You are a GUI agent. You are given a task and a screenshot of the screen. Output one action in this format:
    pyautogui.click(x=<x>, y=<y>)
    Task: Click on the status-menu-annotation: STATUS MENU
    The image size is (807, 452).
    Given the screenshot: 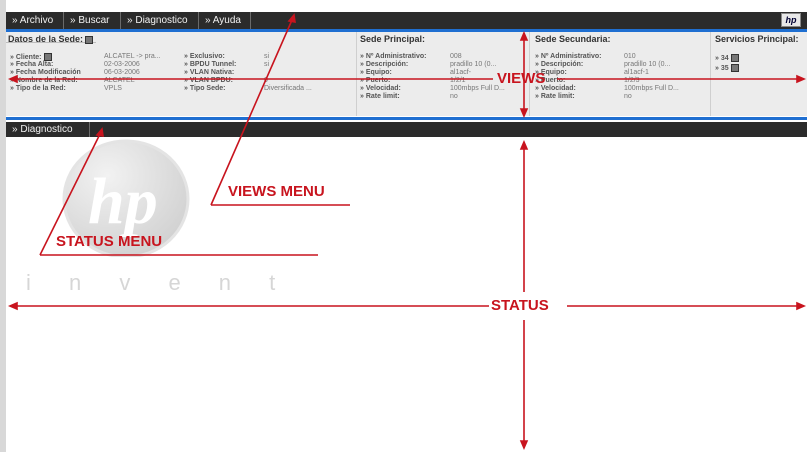 What is the action you would take?
    pyautogui.click(x=109, y=241)
    